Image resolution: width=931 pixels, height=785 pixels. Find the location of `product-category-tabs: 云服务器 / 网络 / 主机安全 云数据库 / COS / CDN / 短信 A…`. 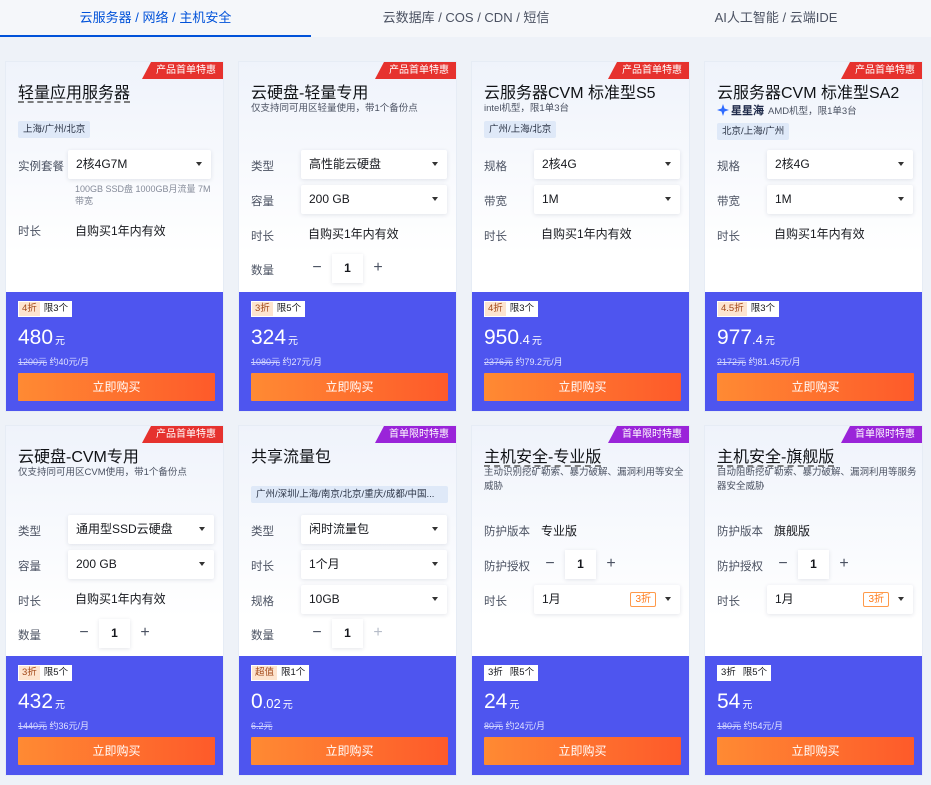

product-category-tabs: 云服务器 / 网络 / 主机安全 云数据库 / COS / CDN / 短信 A… is located at coordinates (465, 18).